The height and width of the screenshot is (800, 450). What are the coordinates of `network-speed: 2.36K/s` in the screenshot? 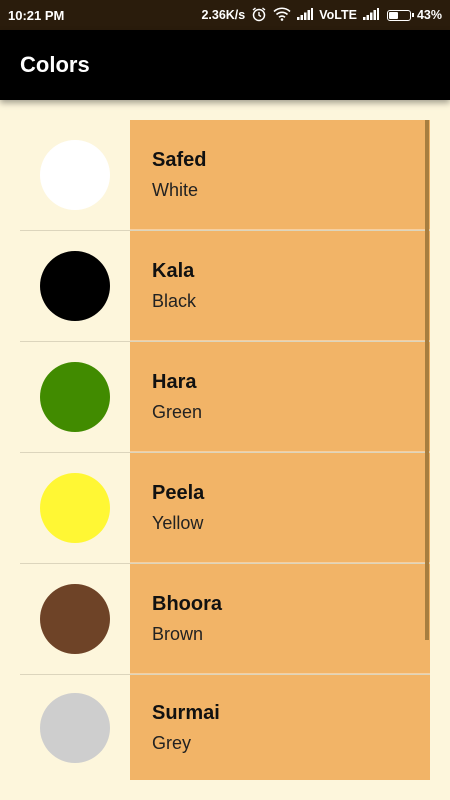 It's located at (223, 15).